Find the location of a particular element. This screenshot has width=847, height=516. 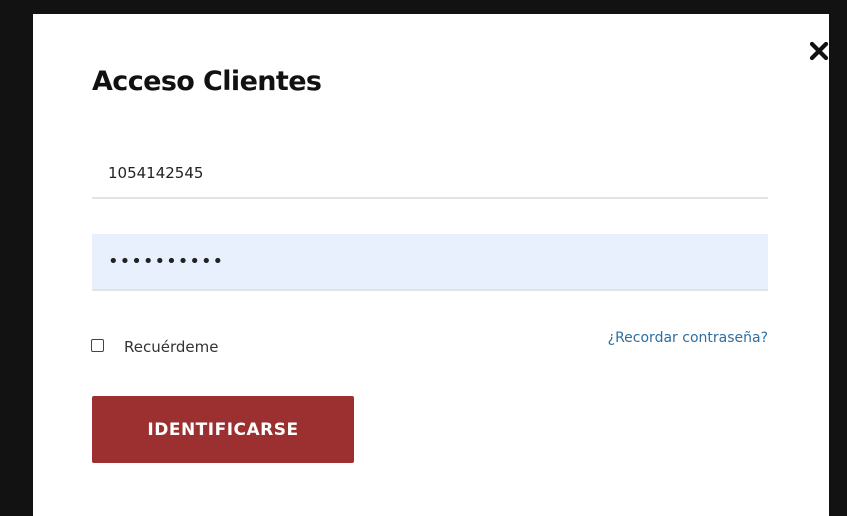

modal-title: Acceso Clientes is located at coordinates (207, 81).